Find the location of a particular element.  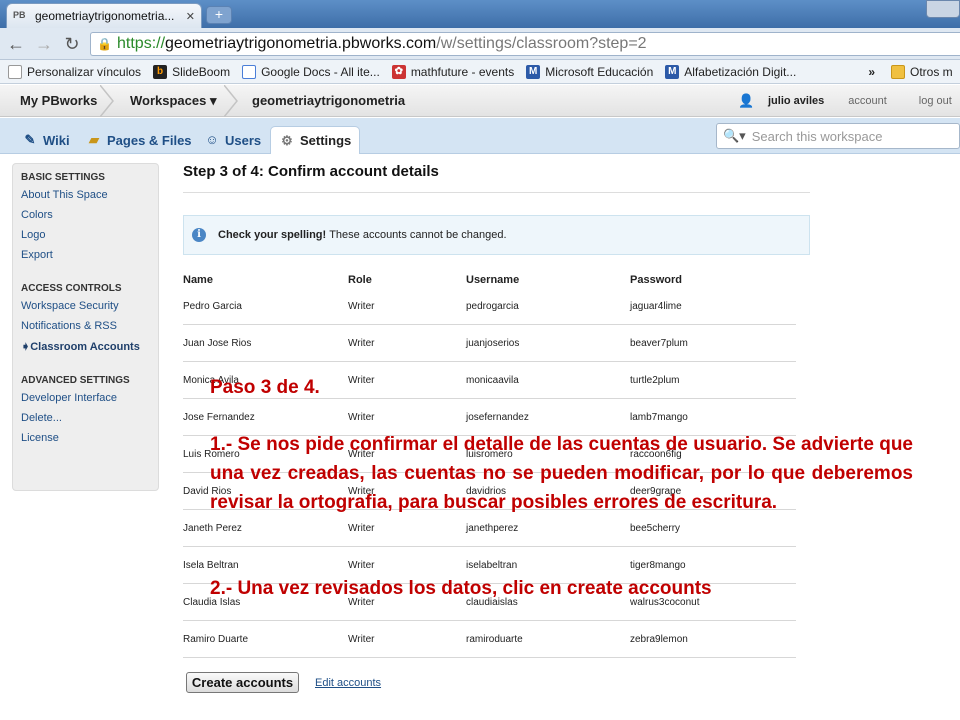

docs-icon is located at coordinates (249, 71).